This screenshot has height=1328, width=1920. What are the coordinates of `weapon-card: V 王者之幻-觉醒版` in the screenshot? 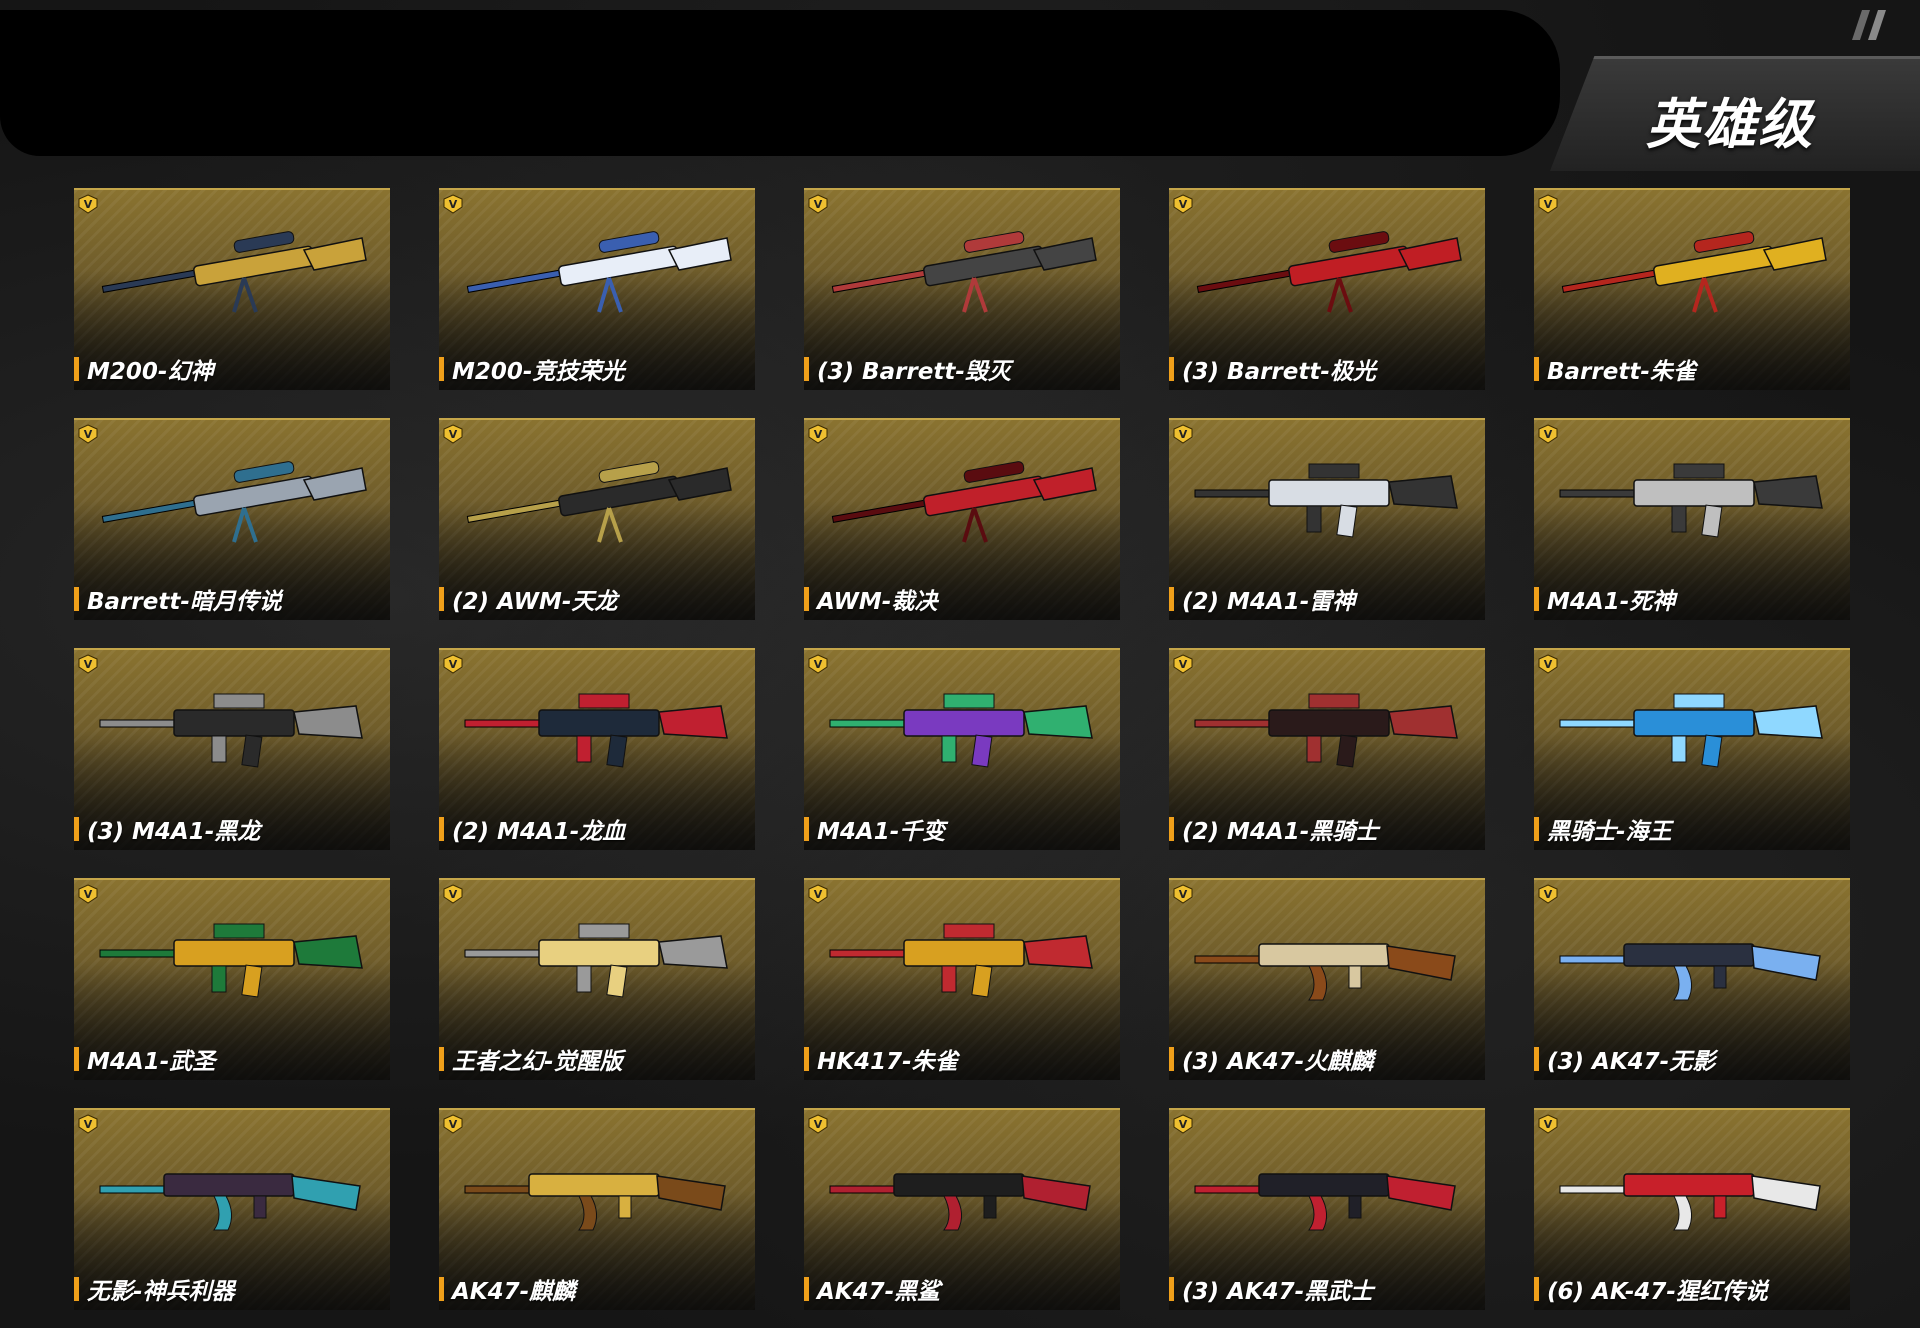 It's located at (597, 979).